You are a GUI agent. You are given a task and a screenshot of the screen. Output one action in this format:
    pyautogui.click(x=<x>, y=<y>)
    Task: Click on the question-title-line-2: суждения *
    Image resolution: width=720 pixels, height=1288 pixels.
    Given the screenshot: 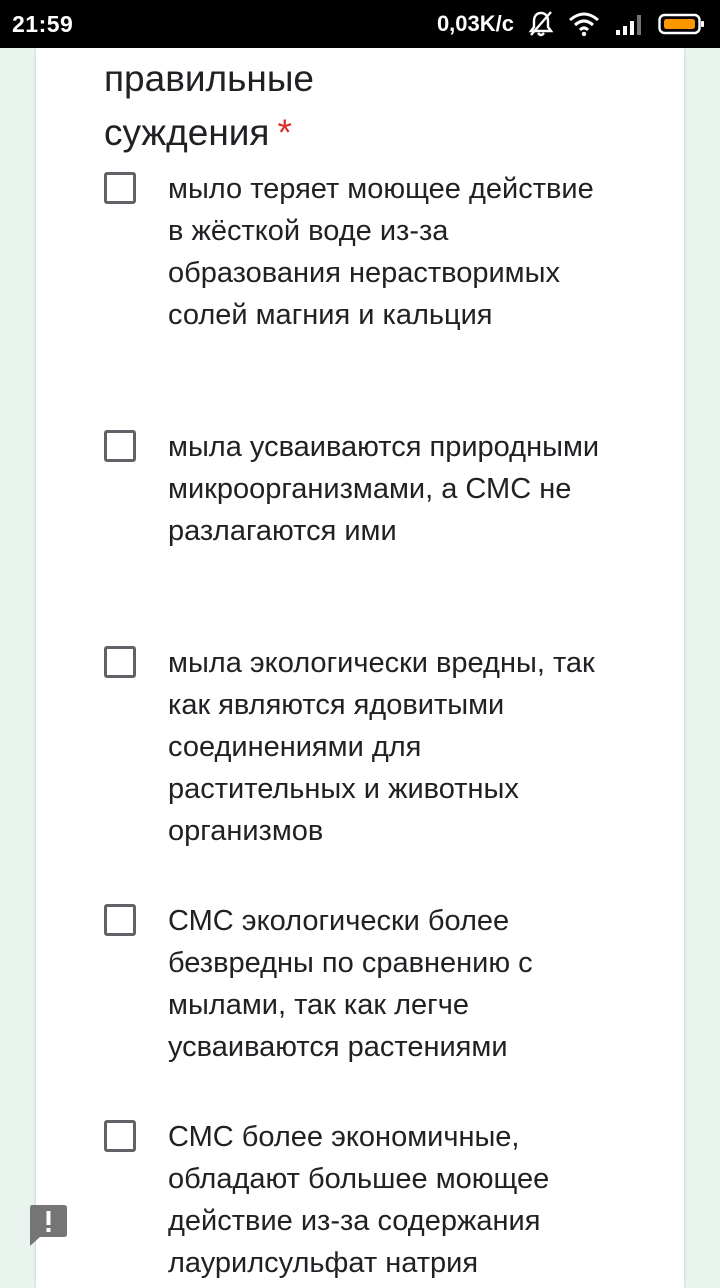 What is the action you would take?
    pyautogui.click(x=198, y=133)
    